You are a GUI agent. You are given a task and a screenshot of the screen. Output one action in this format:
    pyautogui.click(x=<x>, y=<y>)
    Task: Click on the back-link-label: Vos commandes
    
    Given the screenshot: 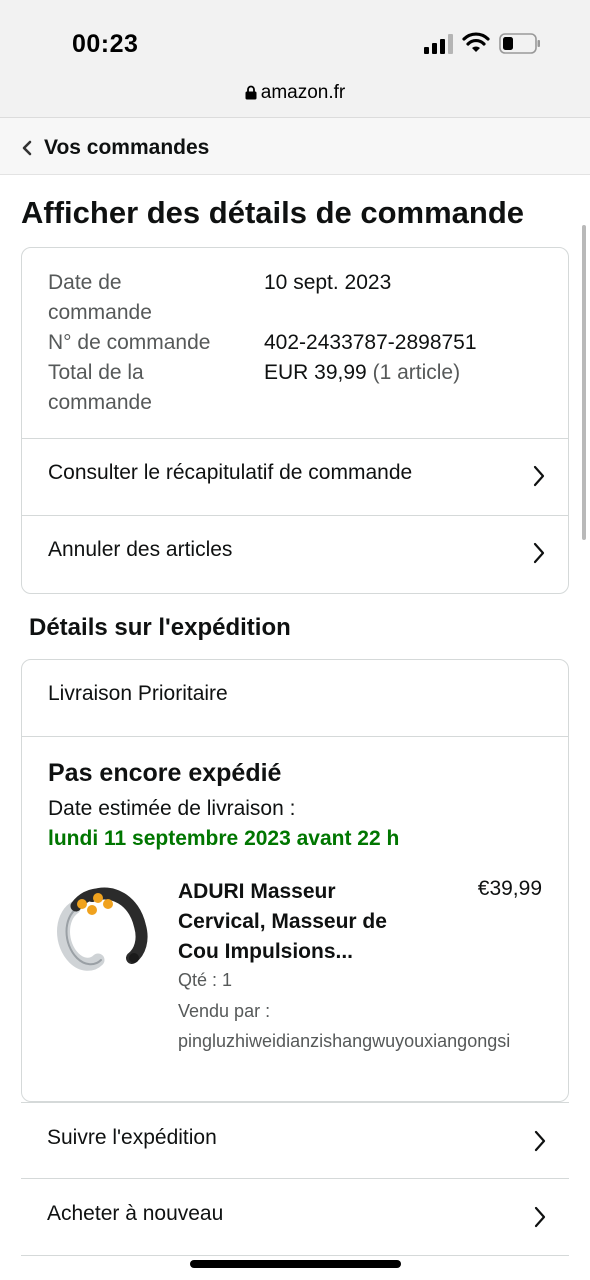 What is the action you would take?
    pyautogui.click(x=127, y=147)
    